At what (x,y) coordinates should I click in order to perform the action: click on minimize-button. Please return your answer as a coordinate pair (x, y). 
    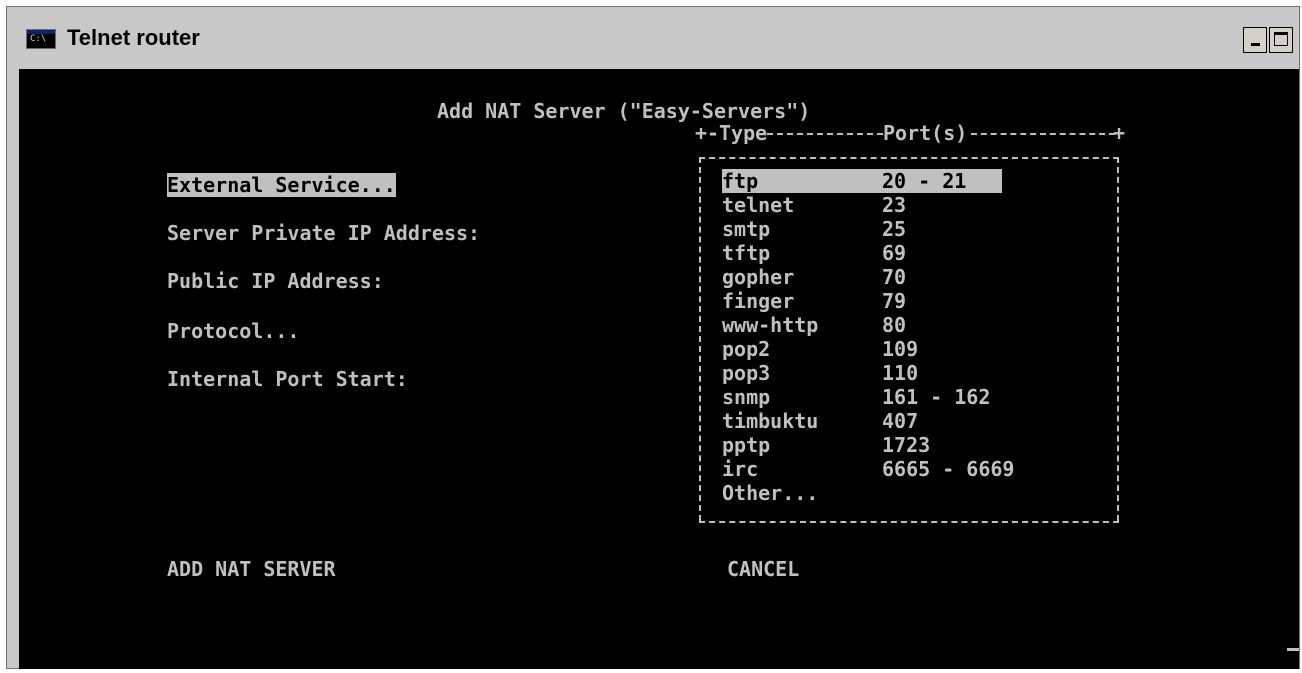
    Looking at the image, I should click on (1255, 40).